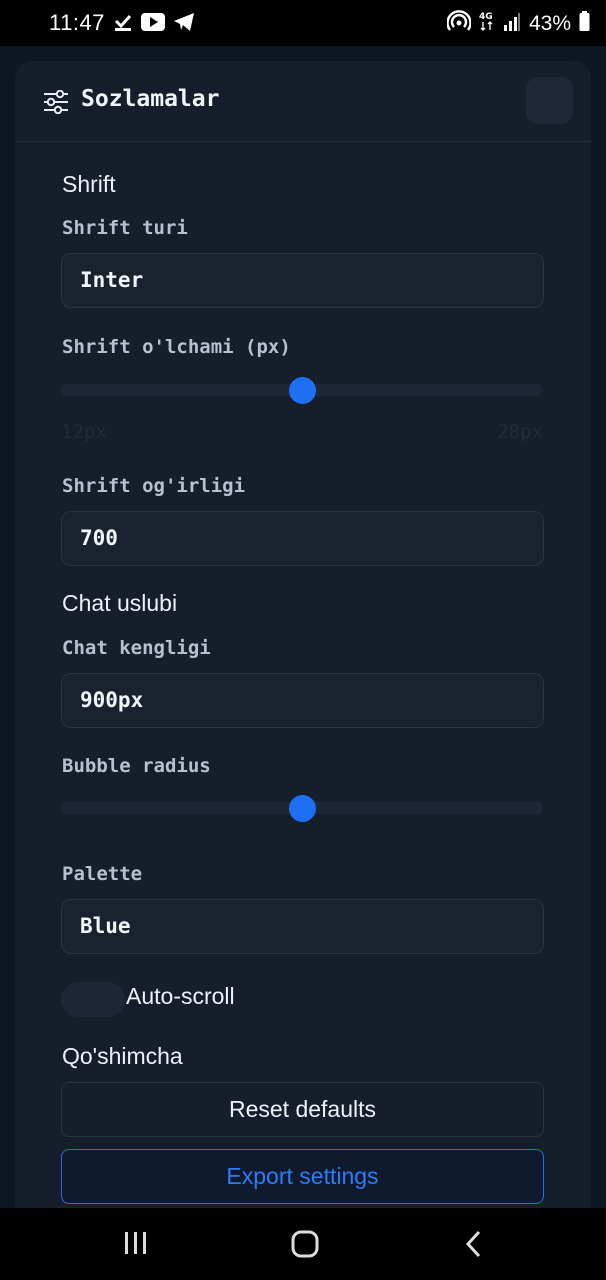  What do you see at coordinates (184, 24) in the screenshot?
I see `telegram-icon` at bounding box center [184, 24].